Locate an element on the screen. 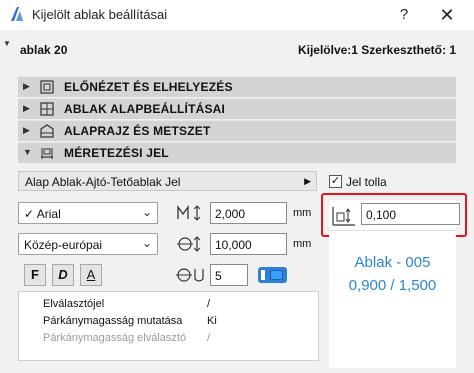 This screenshot has height=373, width=474. section-label: MÉRETEZÉSI JEL is located at coordinates (116, 153).